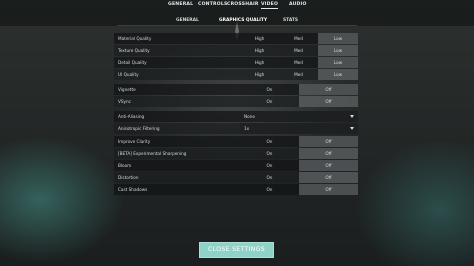  Describe the element at coordinates (299, 116) in the screenshot. I see `anti-aliasing-dropdown: None` at that location.